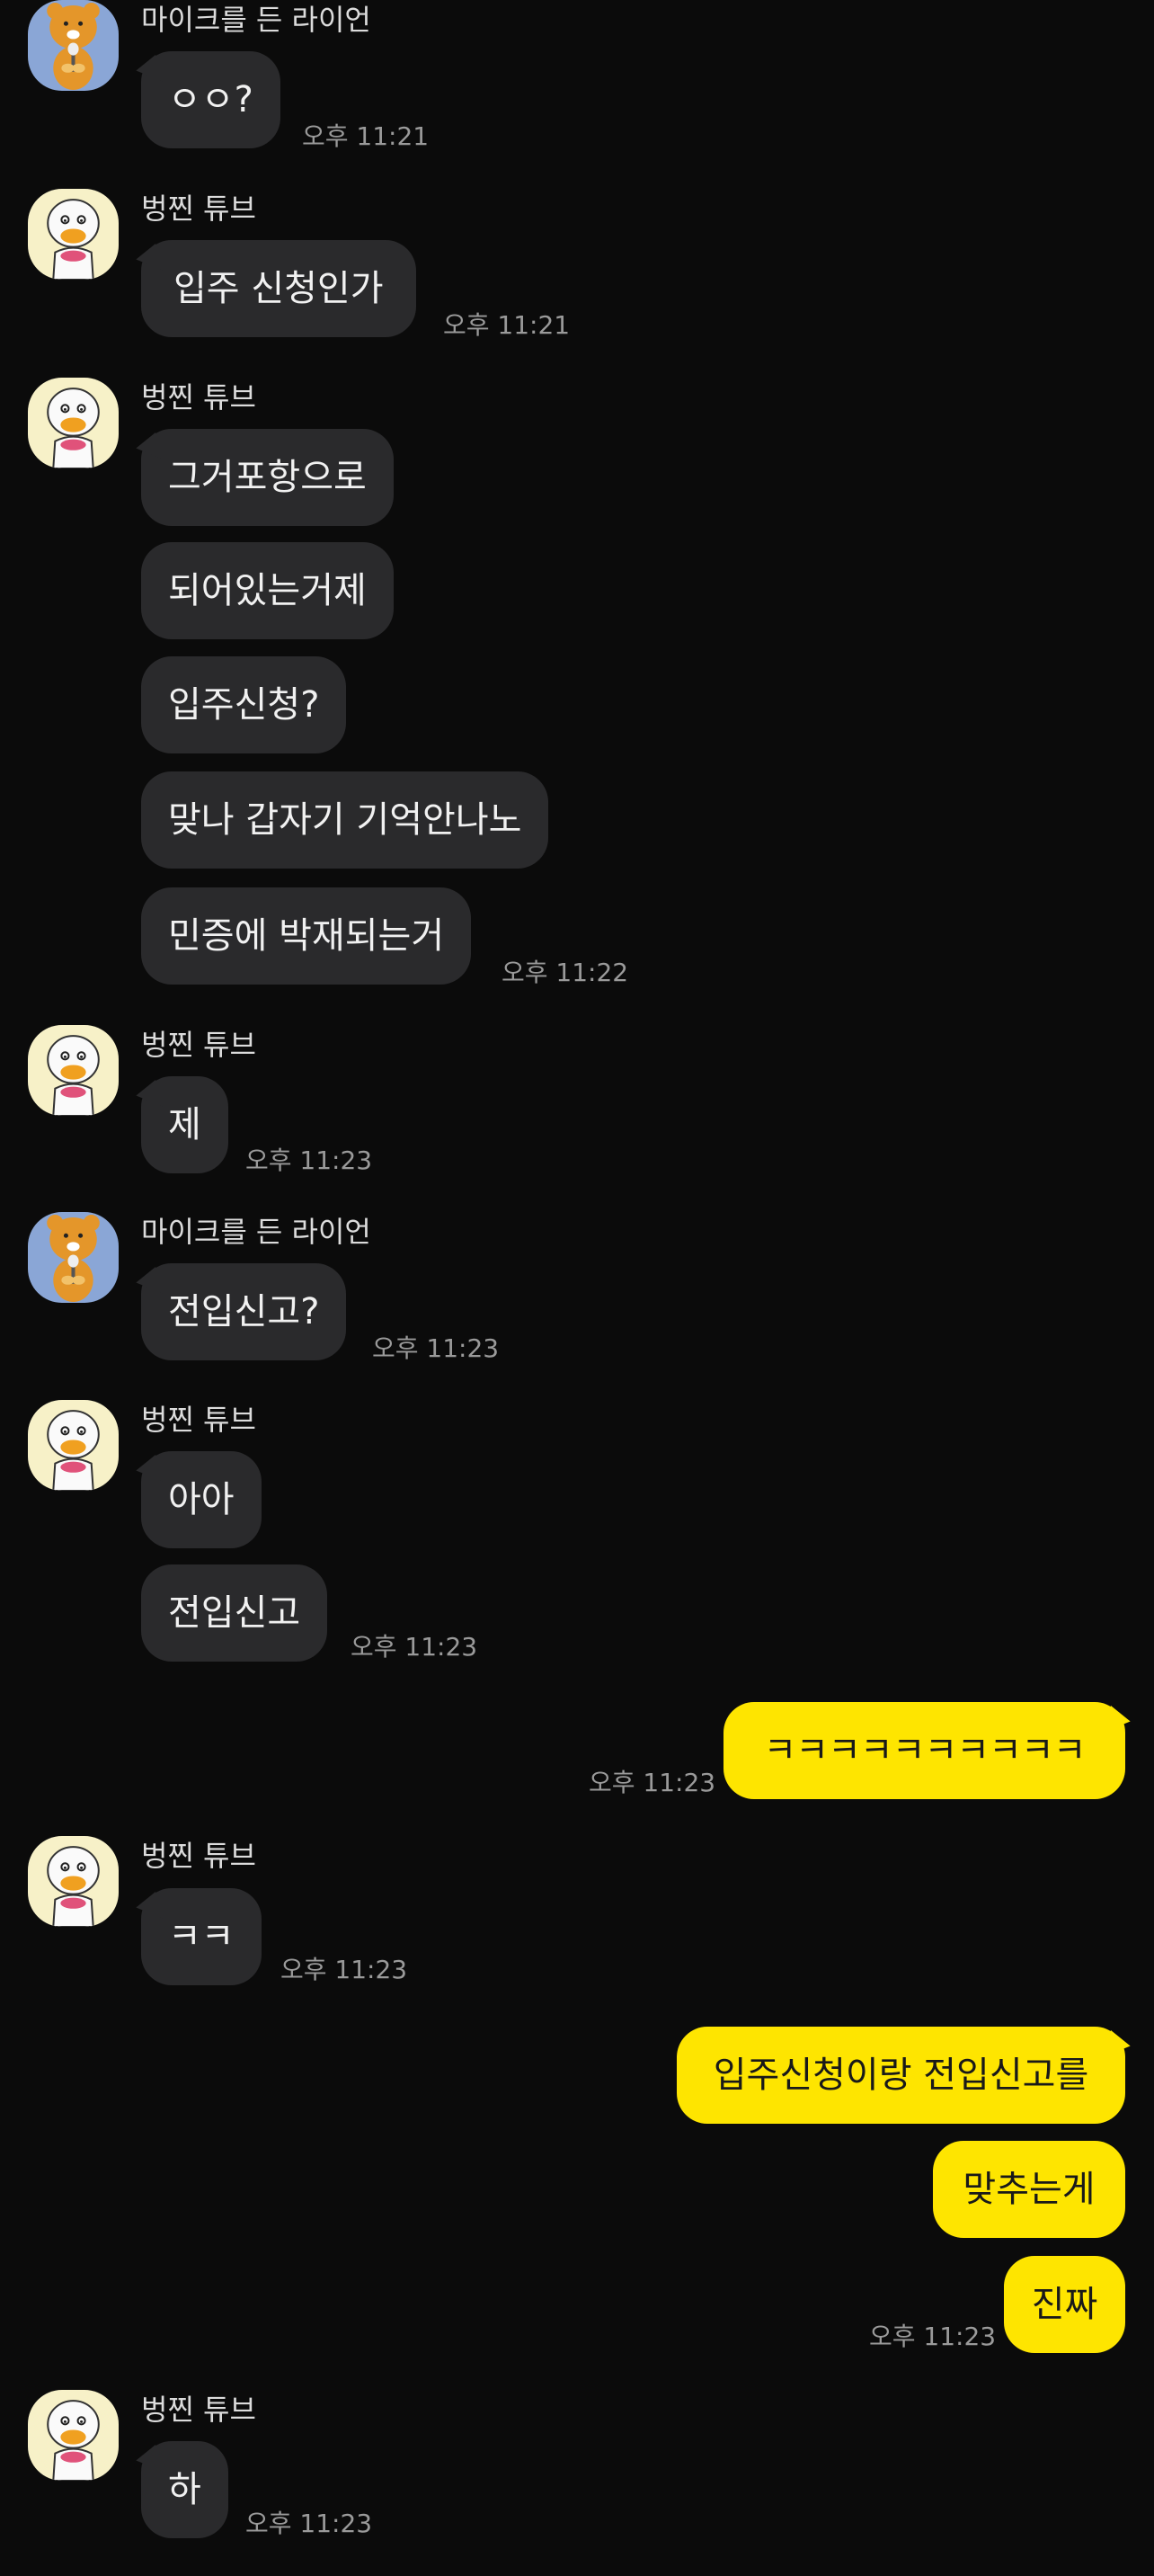  What do you see at coordinates (201, 1937) in the screenshot?
I see `incoming-message-bubble: ㅋㅋ` at bounding box center [201, 1937].